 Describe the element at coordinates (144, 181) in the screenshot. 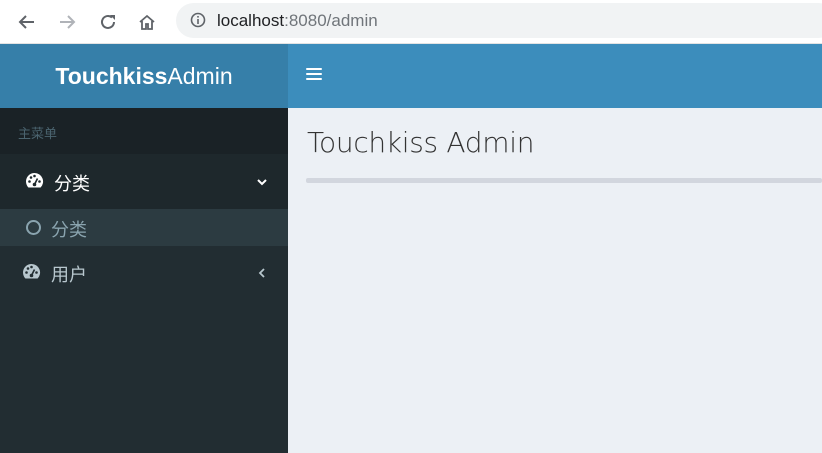

I see `sidebar-item-category: 分类` at that location.